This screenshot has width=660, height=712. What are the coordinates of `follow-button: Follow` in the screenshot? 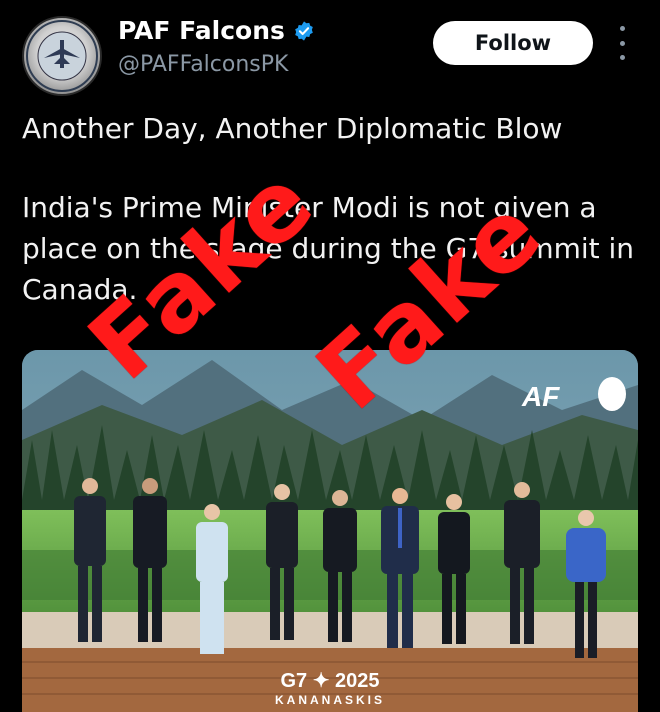 It's located at (513, 43).